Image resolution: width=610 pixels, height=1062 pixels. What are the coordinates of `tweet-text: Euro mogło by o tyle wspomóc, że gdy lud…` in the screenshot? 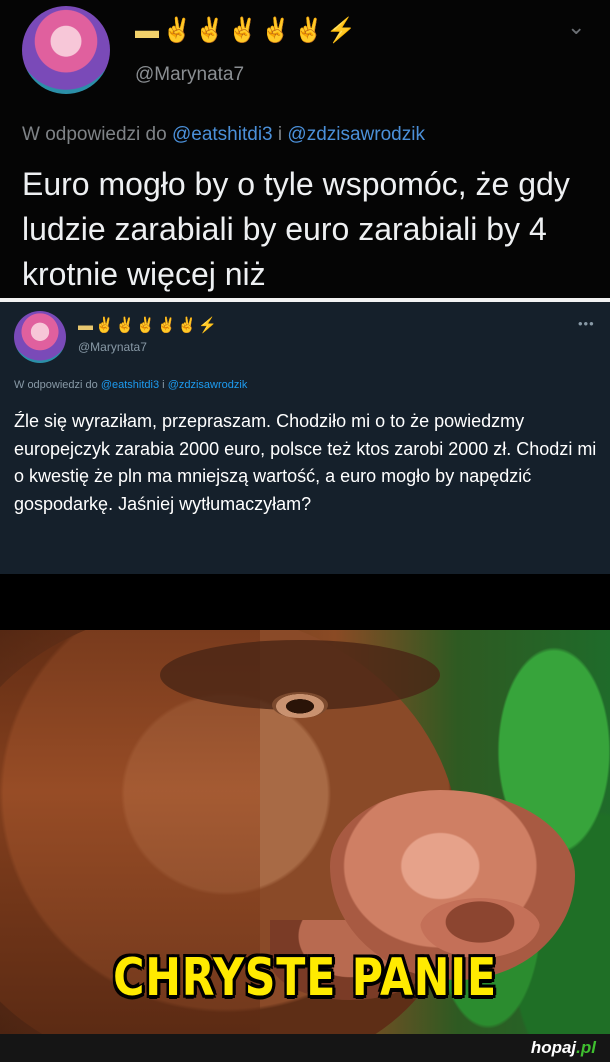 It's located at (296, 229).